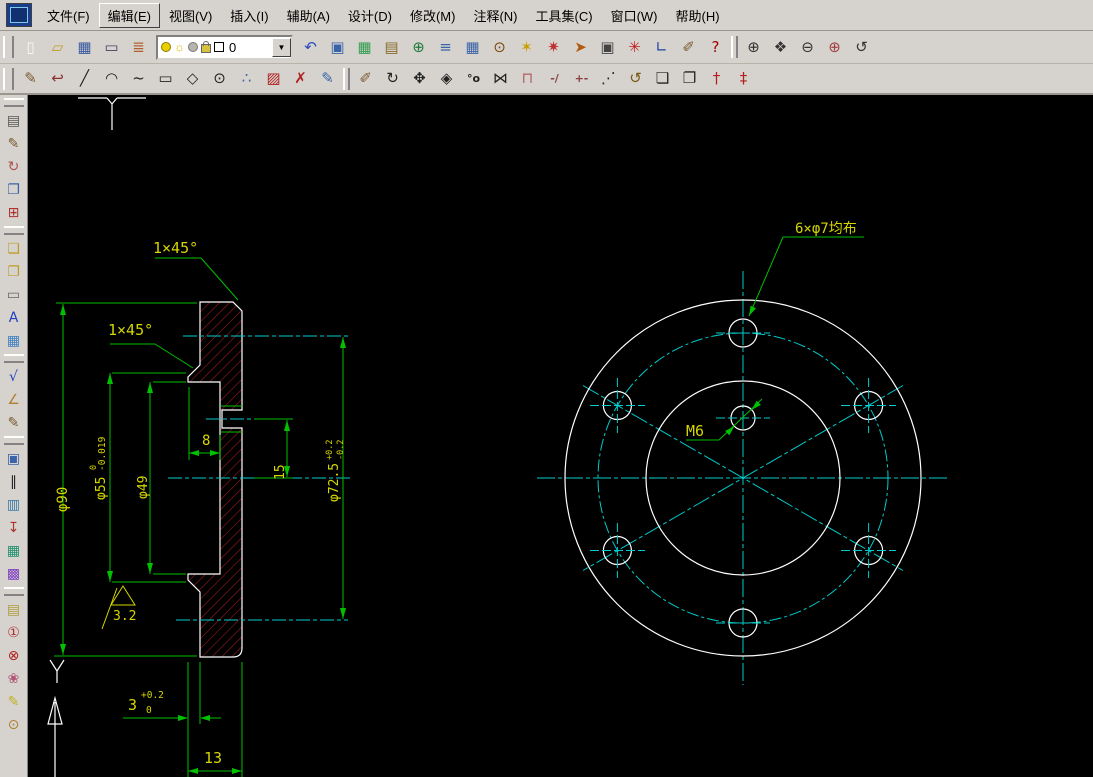 The image size is (1093, 777). What do you see at coordinates (13, 609) in the screenshot?
I see `report-button: ▤` at bounding box center [13, 609].